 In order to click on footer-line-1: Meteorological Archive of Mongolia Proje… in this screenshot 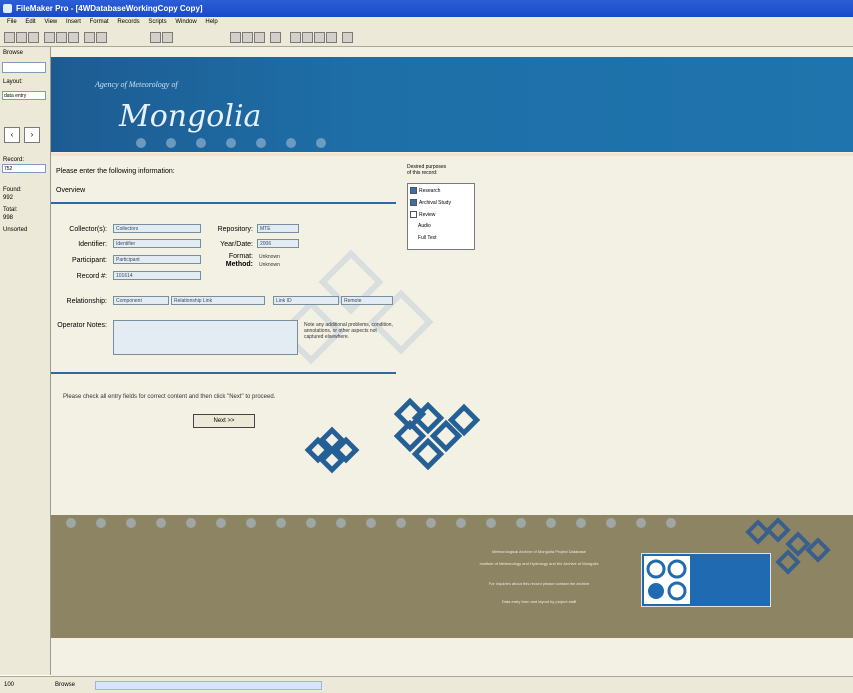, I will do `click(539, 551)`.